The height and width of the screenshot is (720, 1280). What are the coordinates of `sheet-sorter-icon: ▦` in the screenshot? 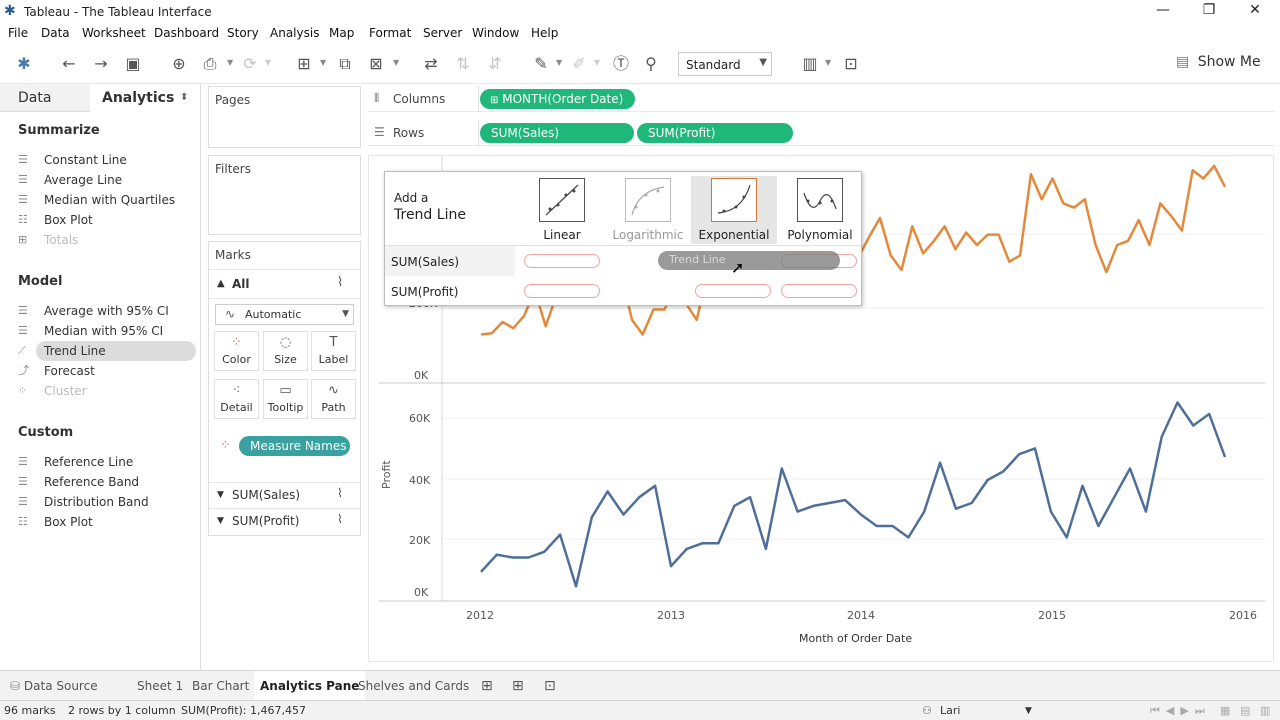 It's located at (1225, 710).